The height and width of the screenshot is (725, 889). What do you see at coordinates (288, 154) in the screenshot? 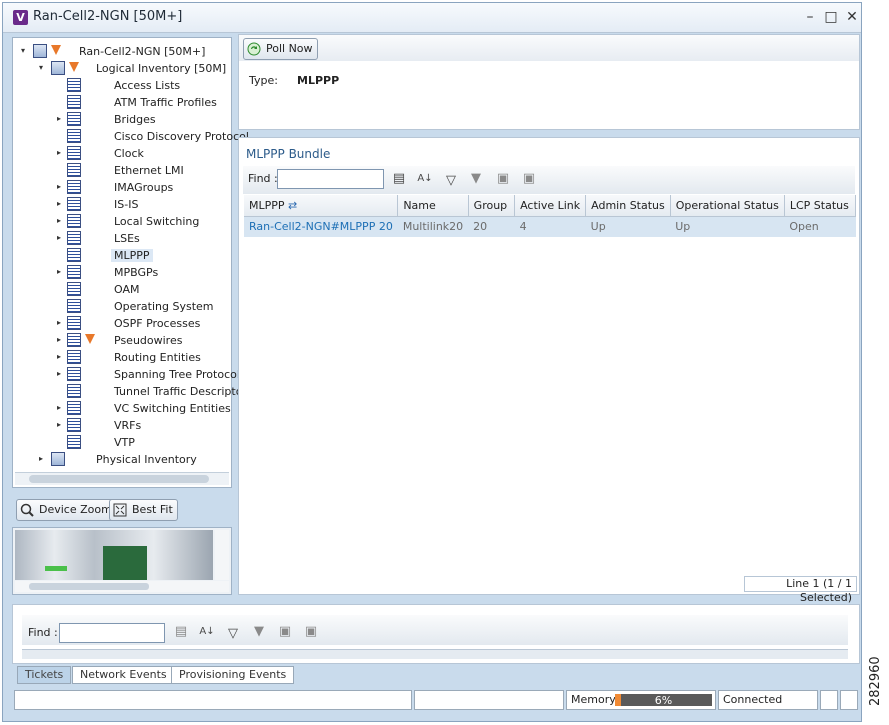
I see `bundle-title: MLPPP Bundle` at bounding box center [288, 154].